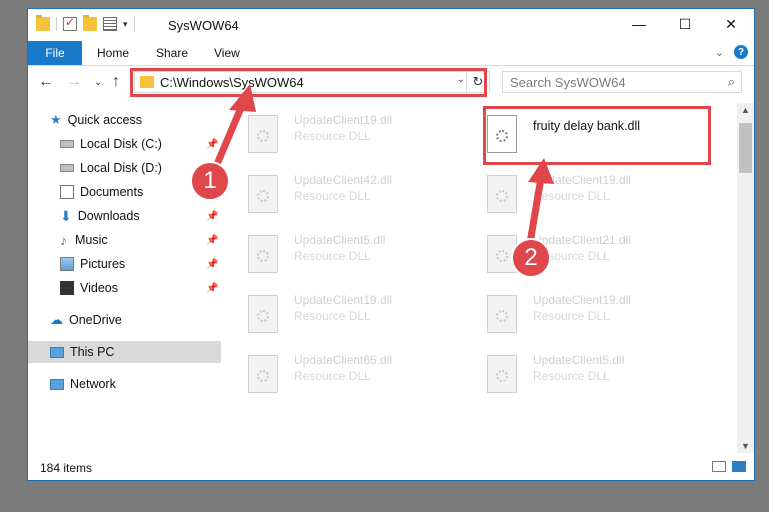 This screenshot has height=512, width=769. Describe the element at coordinates (210, 181) in the screenshot. I see `callout-marker-1: 1` at that location.